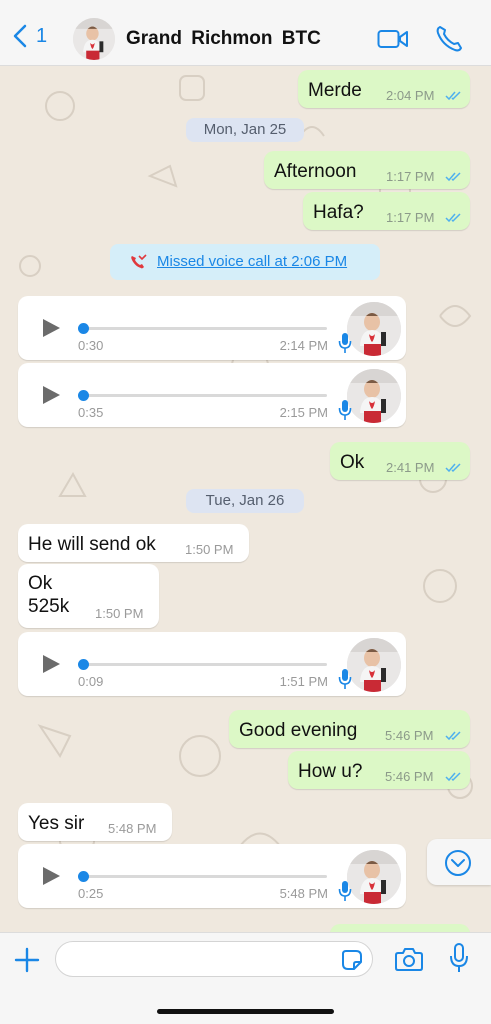 Image resolution: width=491 pixels, height=1024 pixels. What do you see at coordinates (245, 130) in the screenshot?
I see `date-separator: Mon, Jan 25` at bounding box center [245, 130].